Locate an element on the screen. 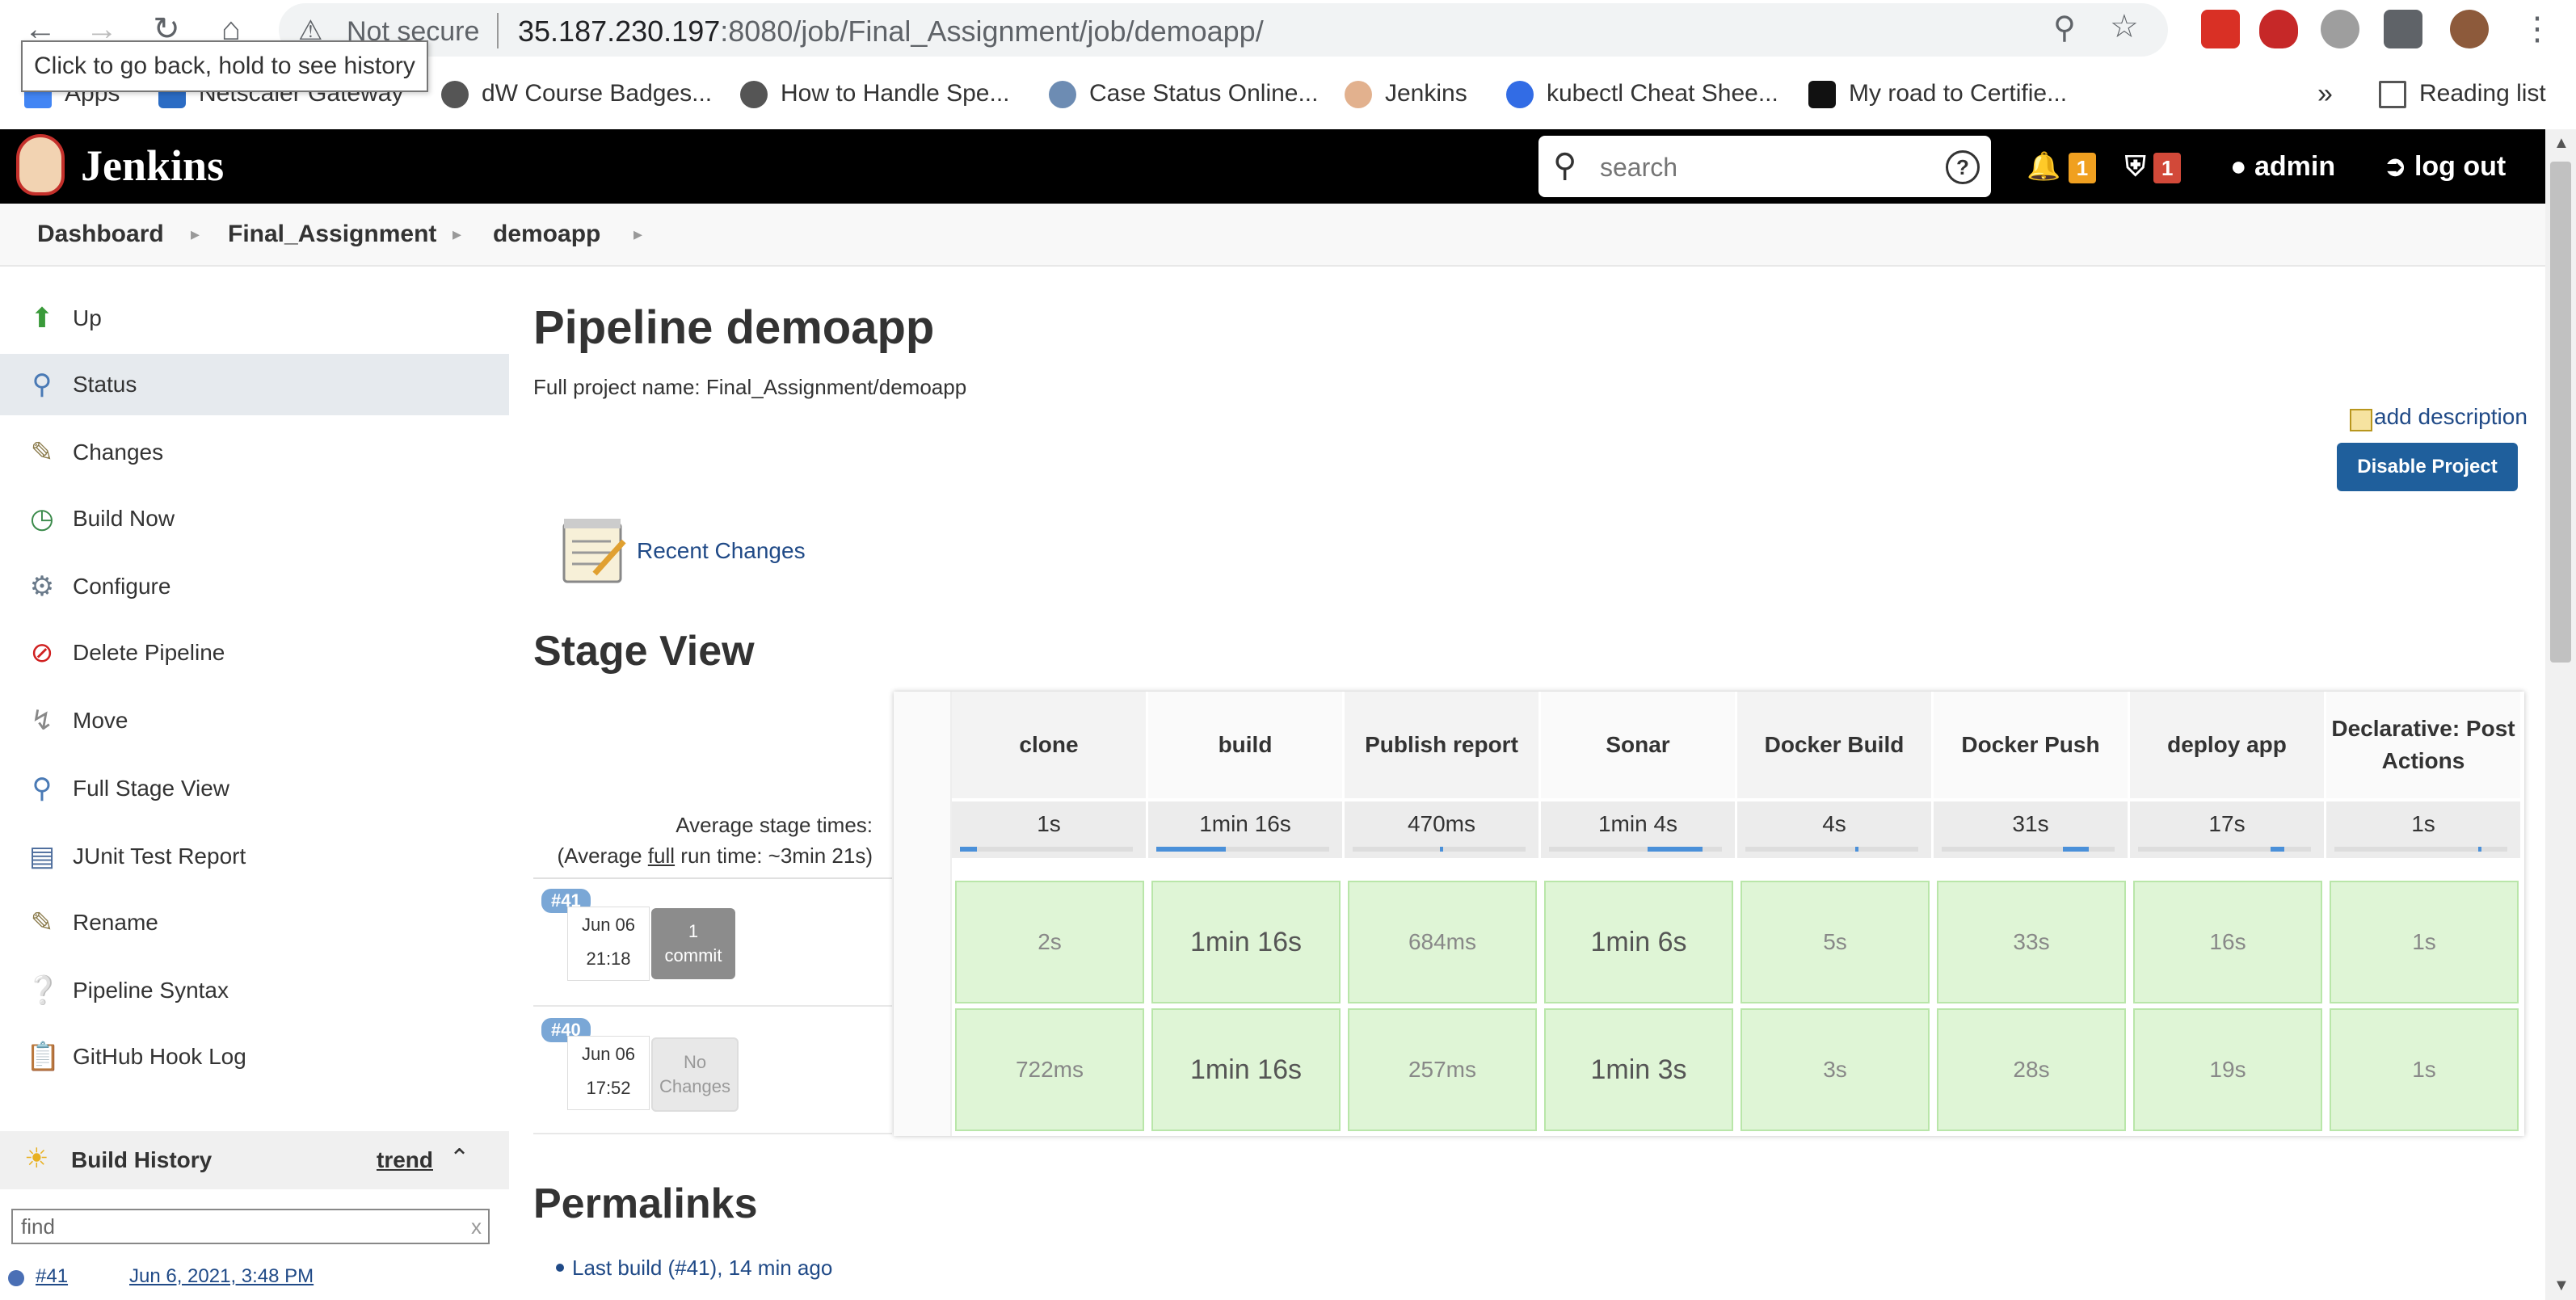 The width and height of the screenshot is (2576, 1300). stage-cell: 16s is located at coordinates (2227, 942).